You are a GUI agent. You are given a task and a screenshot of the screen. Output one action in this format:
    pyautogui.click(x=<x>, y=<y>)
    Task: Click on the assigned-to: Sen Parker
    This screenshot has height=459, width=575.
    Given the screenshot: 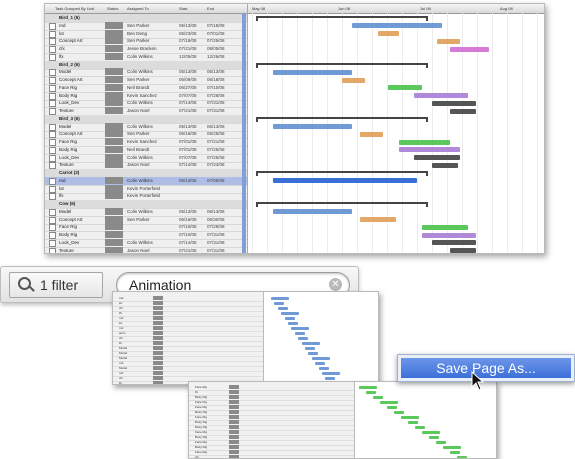 What is the action you would take?
    pyautogui.click(x=138, y=219)
    